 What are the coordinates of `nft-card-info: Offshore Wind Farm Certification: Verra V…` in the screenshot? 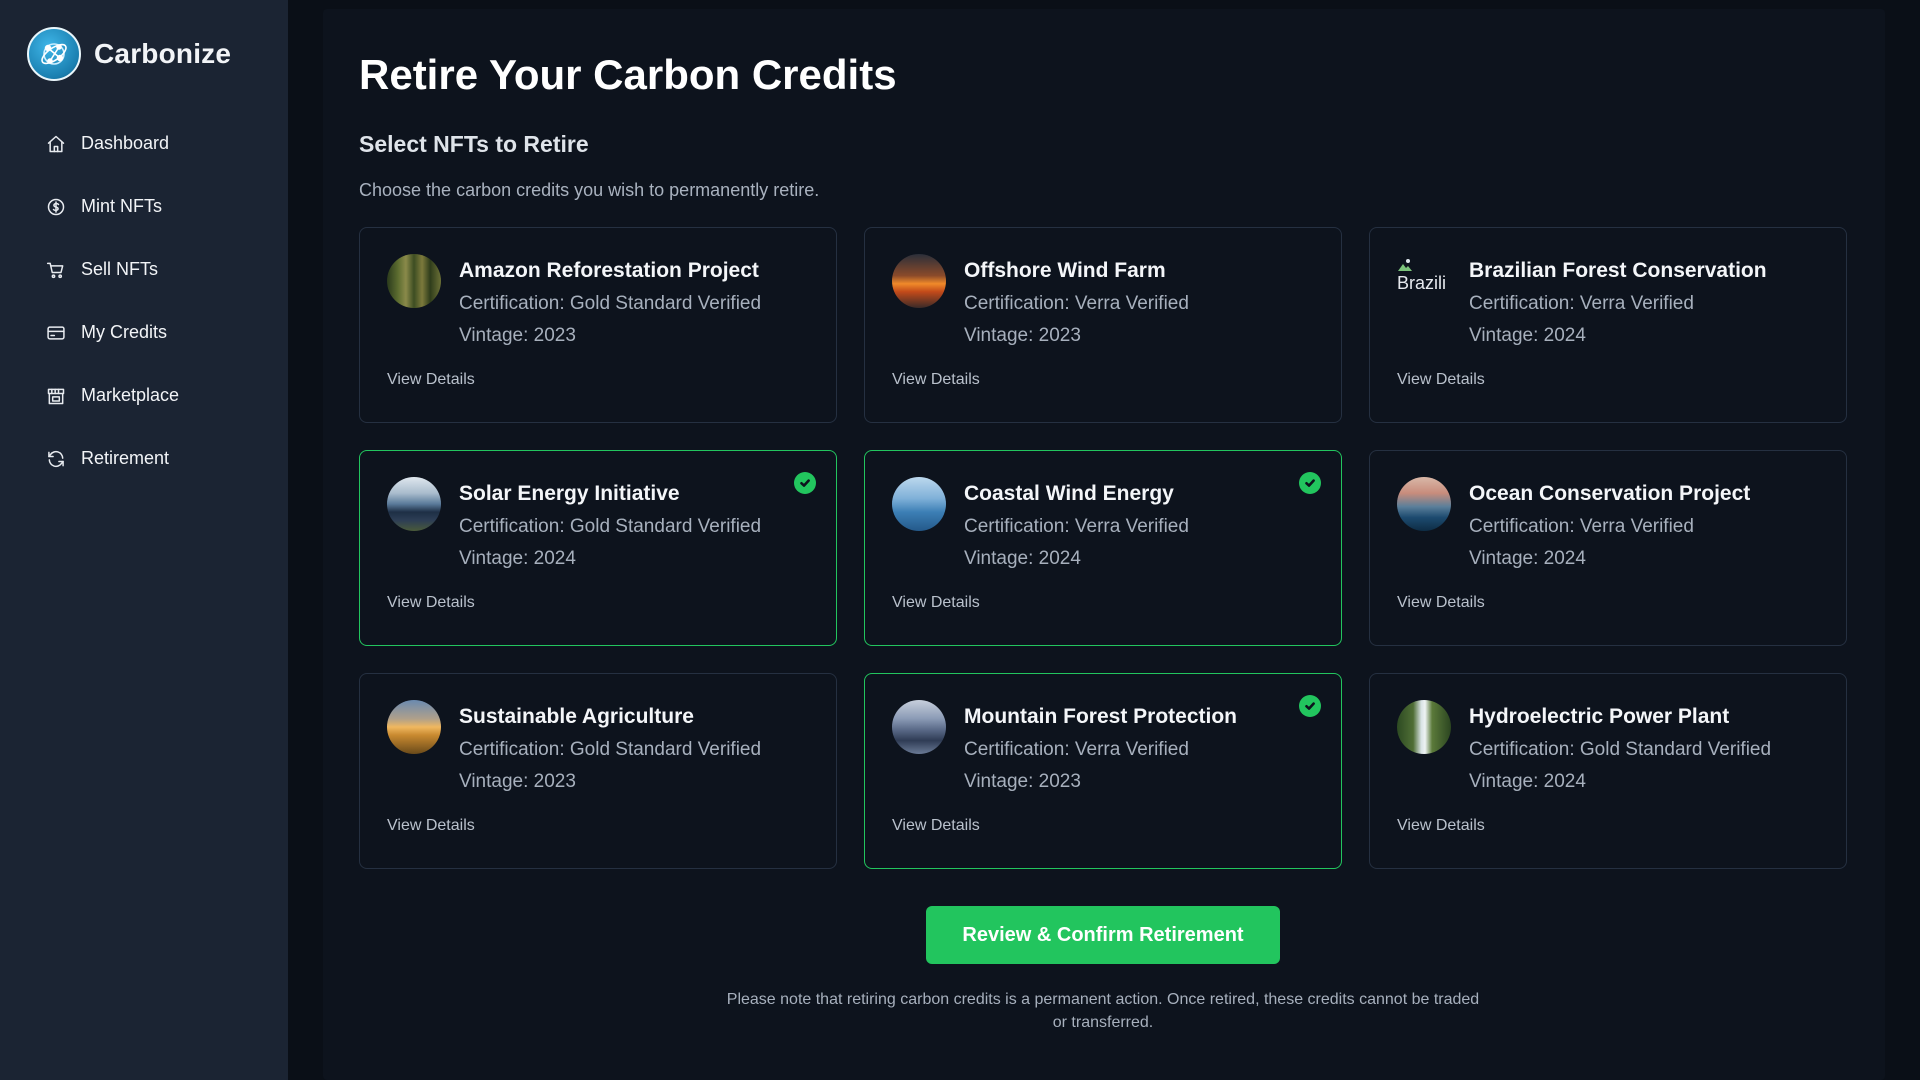 It's located at (1076, 303).